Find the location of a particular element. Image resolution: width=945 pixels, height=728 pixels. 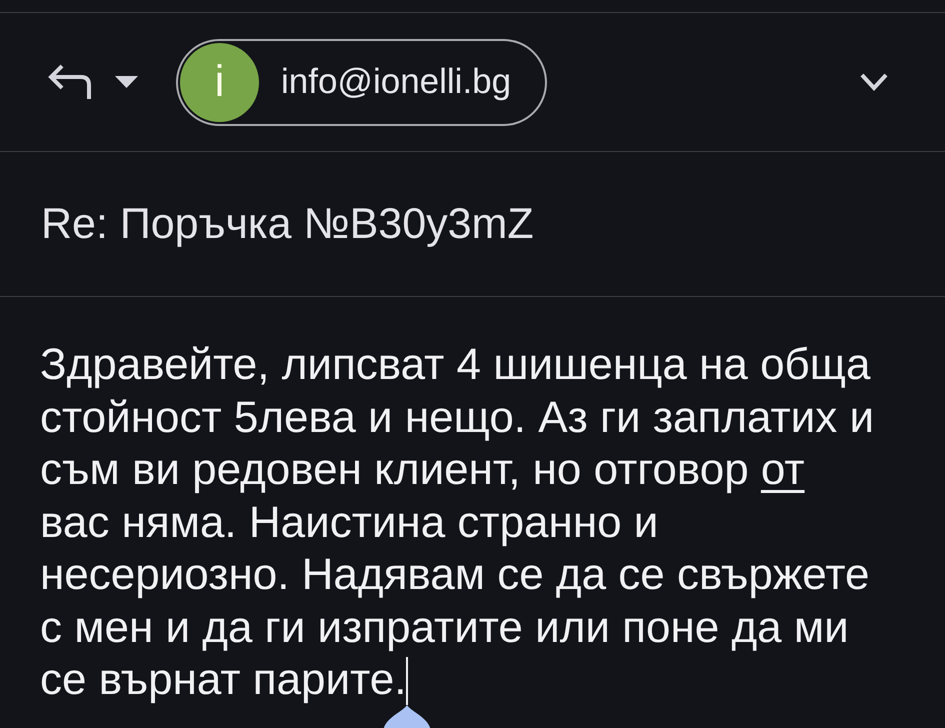

caret-down-icon is located at coordinates (126, 82).